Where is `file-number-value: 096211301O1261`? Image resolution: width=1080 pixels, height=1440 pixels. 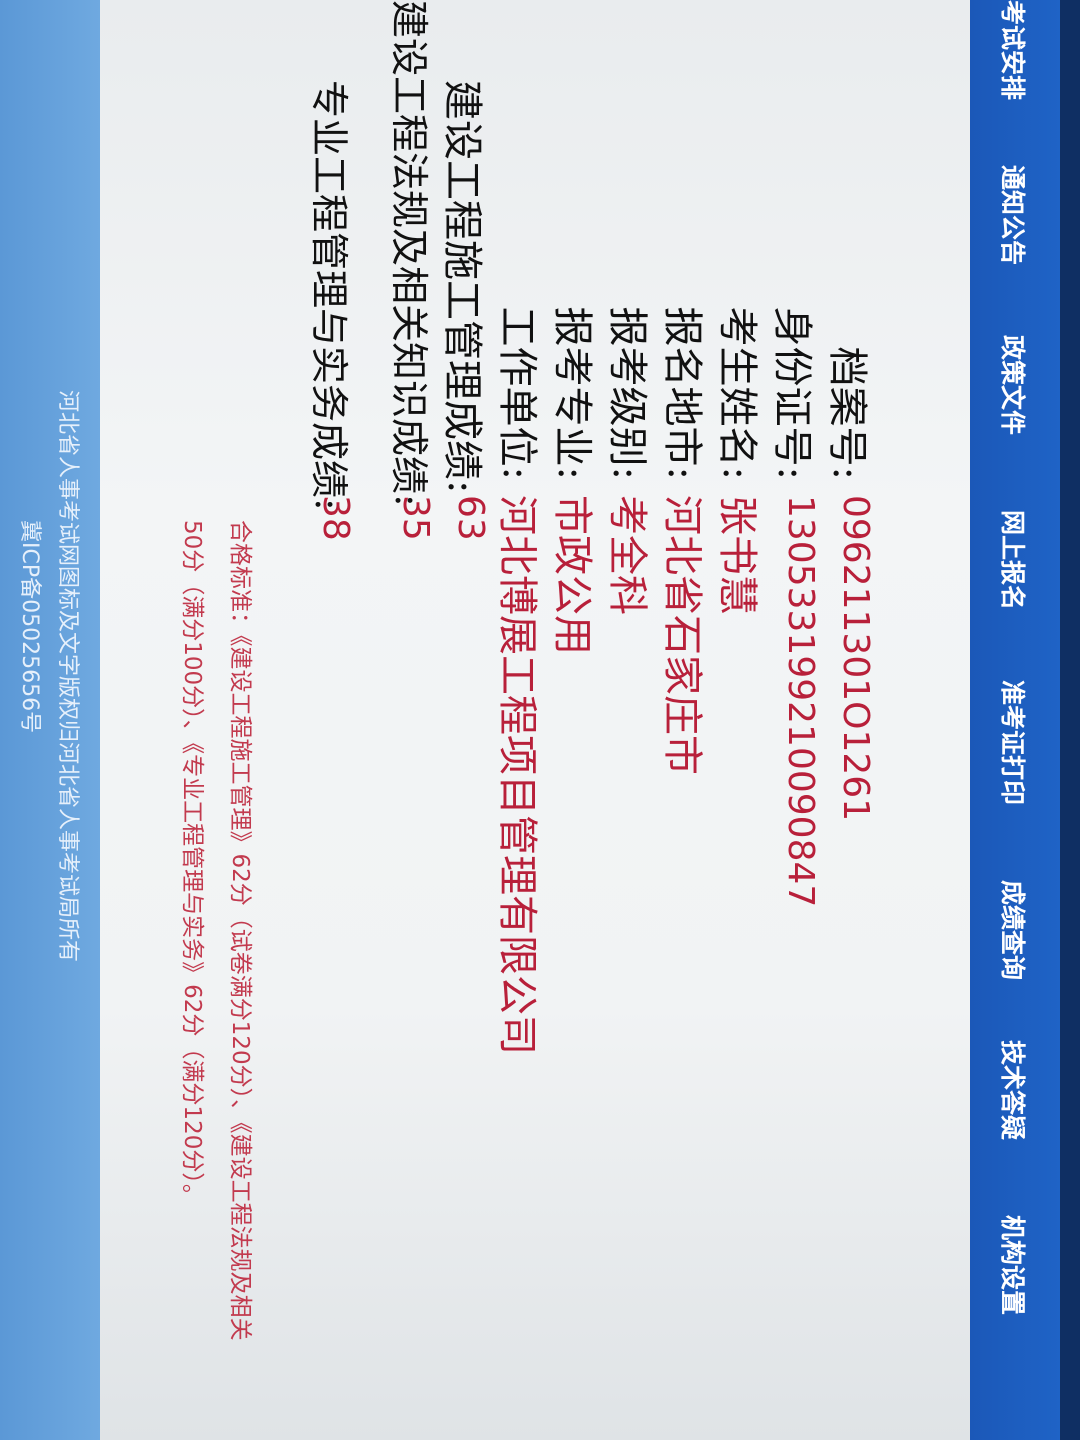
file-number-value: 096211301O1261 is located at coordinates (855, 658).